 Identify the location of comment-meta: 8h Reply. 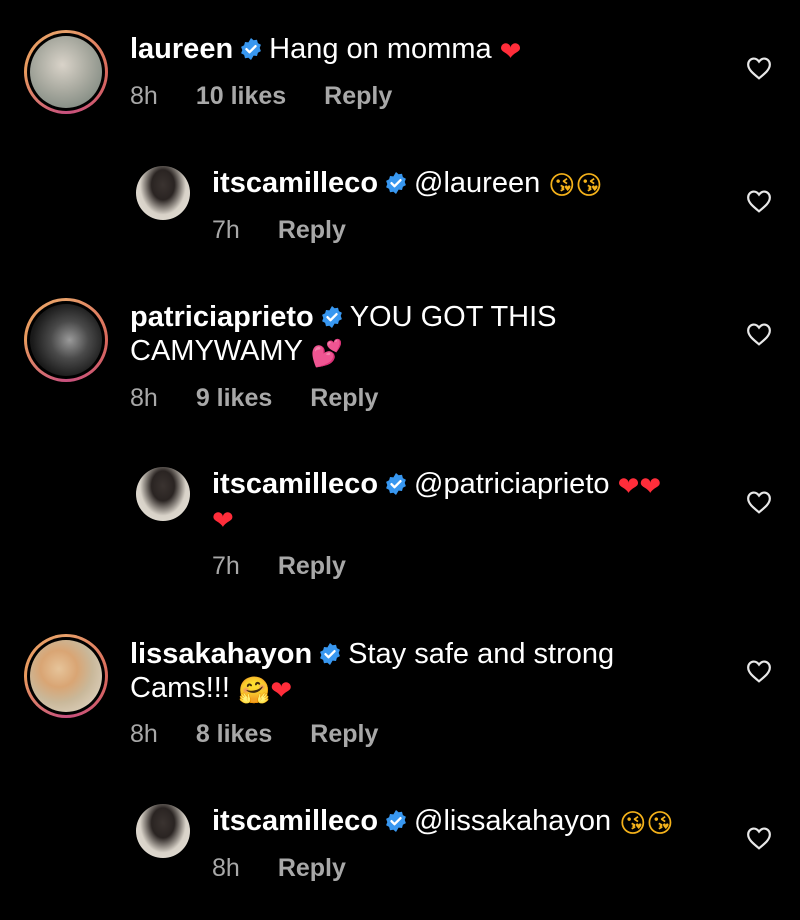
(298, 868).